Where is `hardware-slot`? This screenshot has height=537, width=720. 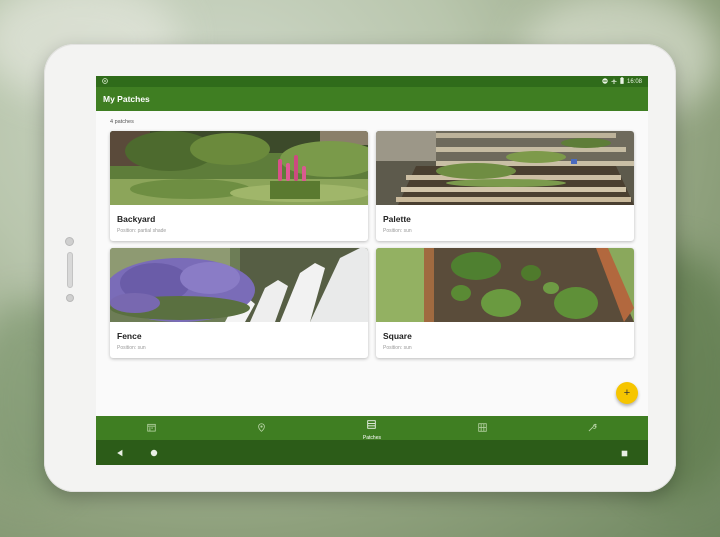 hardware-slot is located at coordinates (70, 270).